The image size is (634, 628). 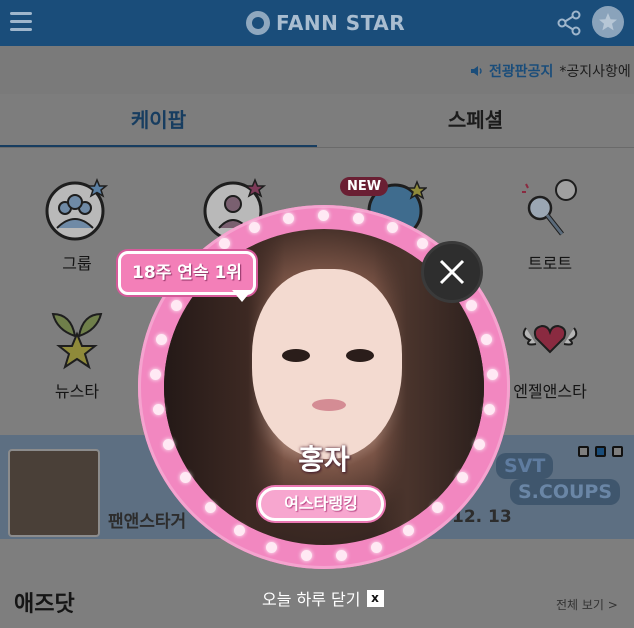 What do you see at coordinates (44, 604) in the screenshot?
I see `section-title: 애즈닷` at bounding box center [44, 604].